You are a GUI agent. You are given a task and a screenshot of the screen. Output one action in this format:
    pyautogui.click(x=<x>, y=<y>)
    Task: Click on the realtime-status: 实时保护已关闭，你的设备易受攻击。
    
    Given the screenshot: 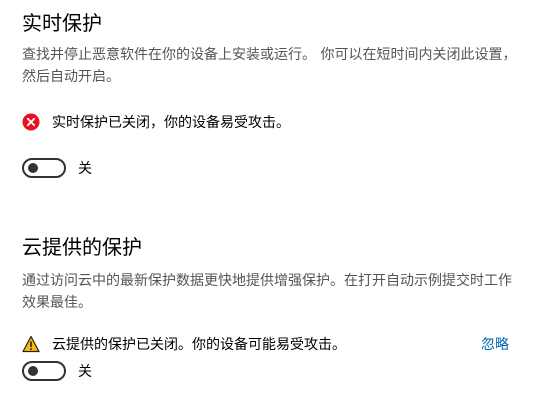 What is the action you would take?
    pyautogui.click(x=156, y=122)
    